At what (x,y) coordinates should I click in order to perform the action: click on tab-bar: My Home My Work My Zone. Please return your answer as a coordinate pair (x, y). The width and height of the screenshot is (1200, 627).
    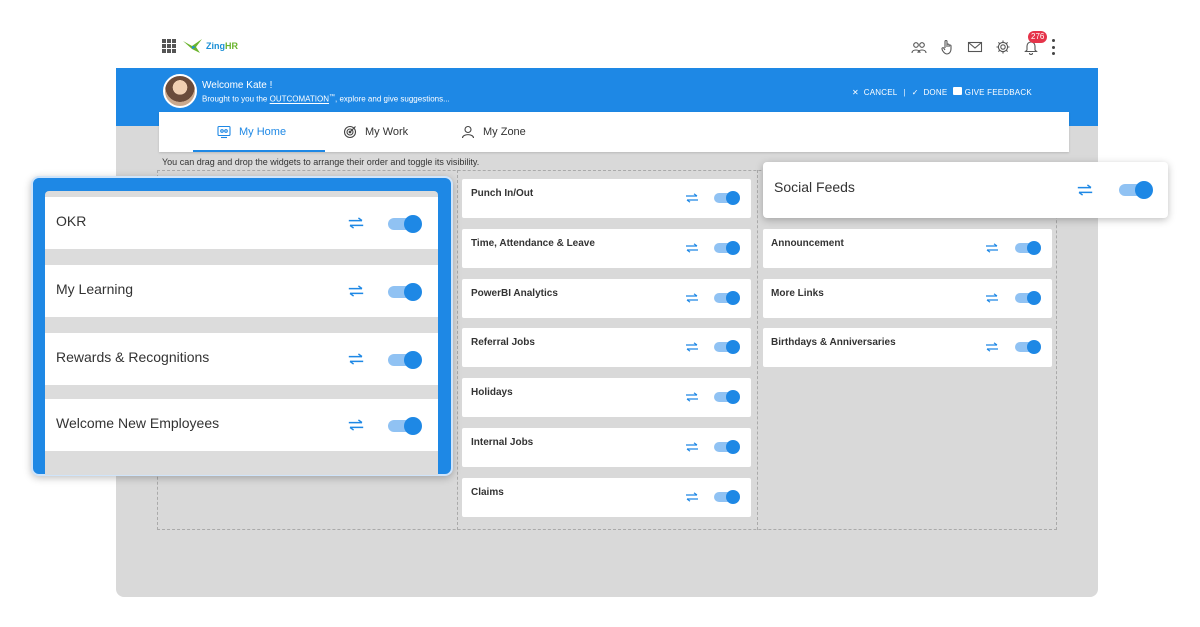
    Looking at the image, I should click on (614, 132).